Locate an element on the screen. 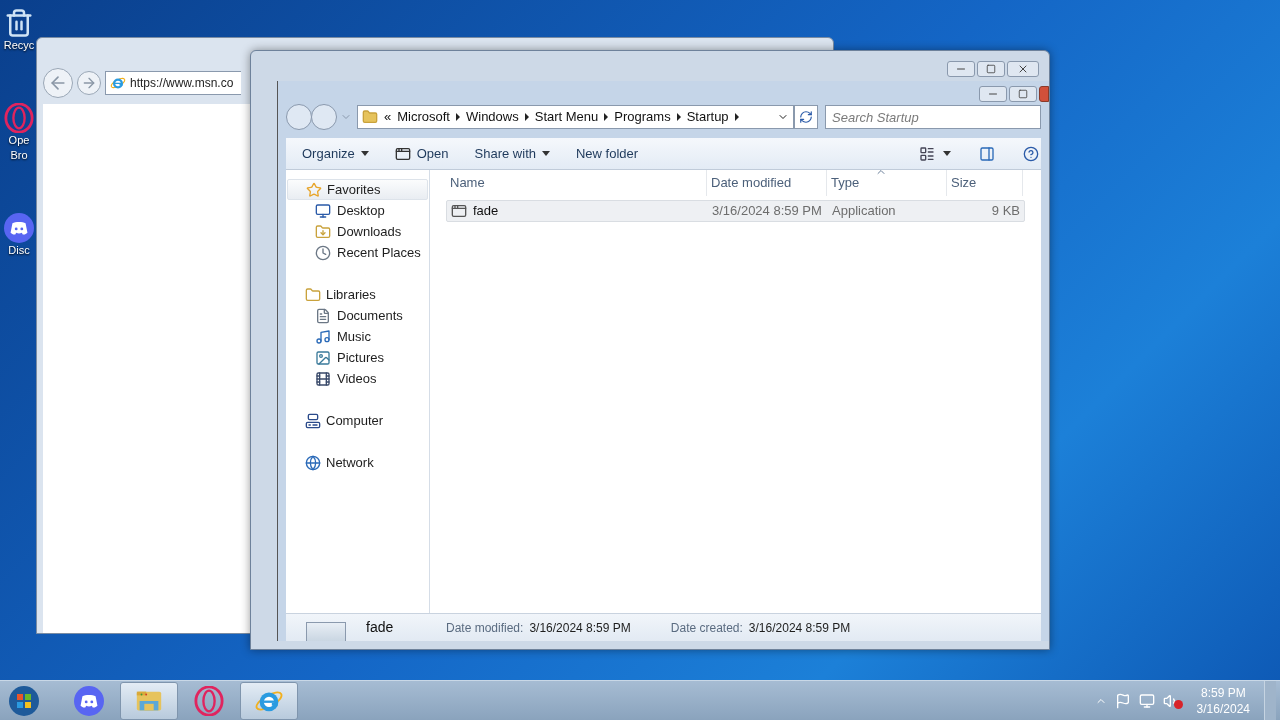  recycle-bin-icon is located at coordinates (19, 23).